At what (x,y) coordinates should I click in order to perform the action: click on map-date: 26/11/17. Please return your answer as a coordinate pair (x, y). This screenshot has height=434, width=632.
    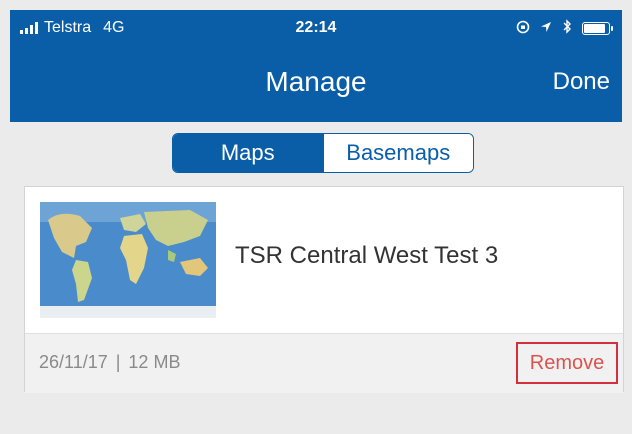
    Looking at the image, I should click on (73, 362).